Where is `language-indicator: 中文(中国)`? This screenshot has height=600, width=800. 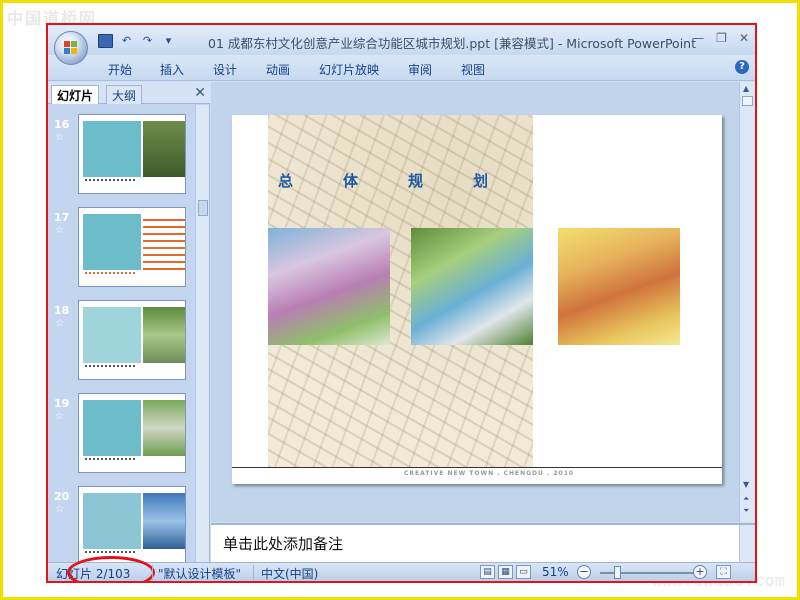 language-indicator: 中文(中国) is located at coordinates (289, 573).